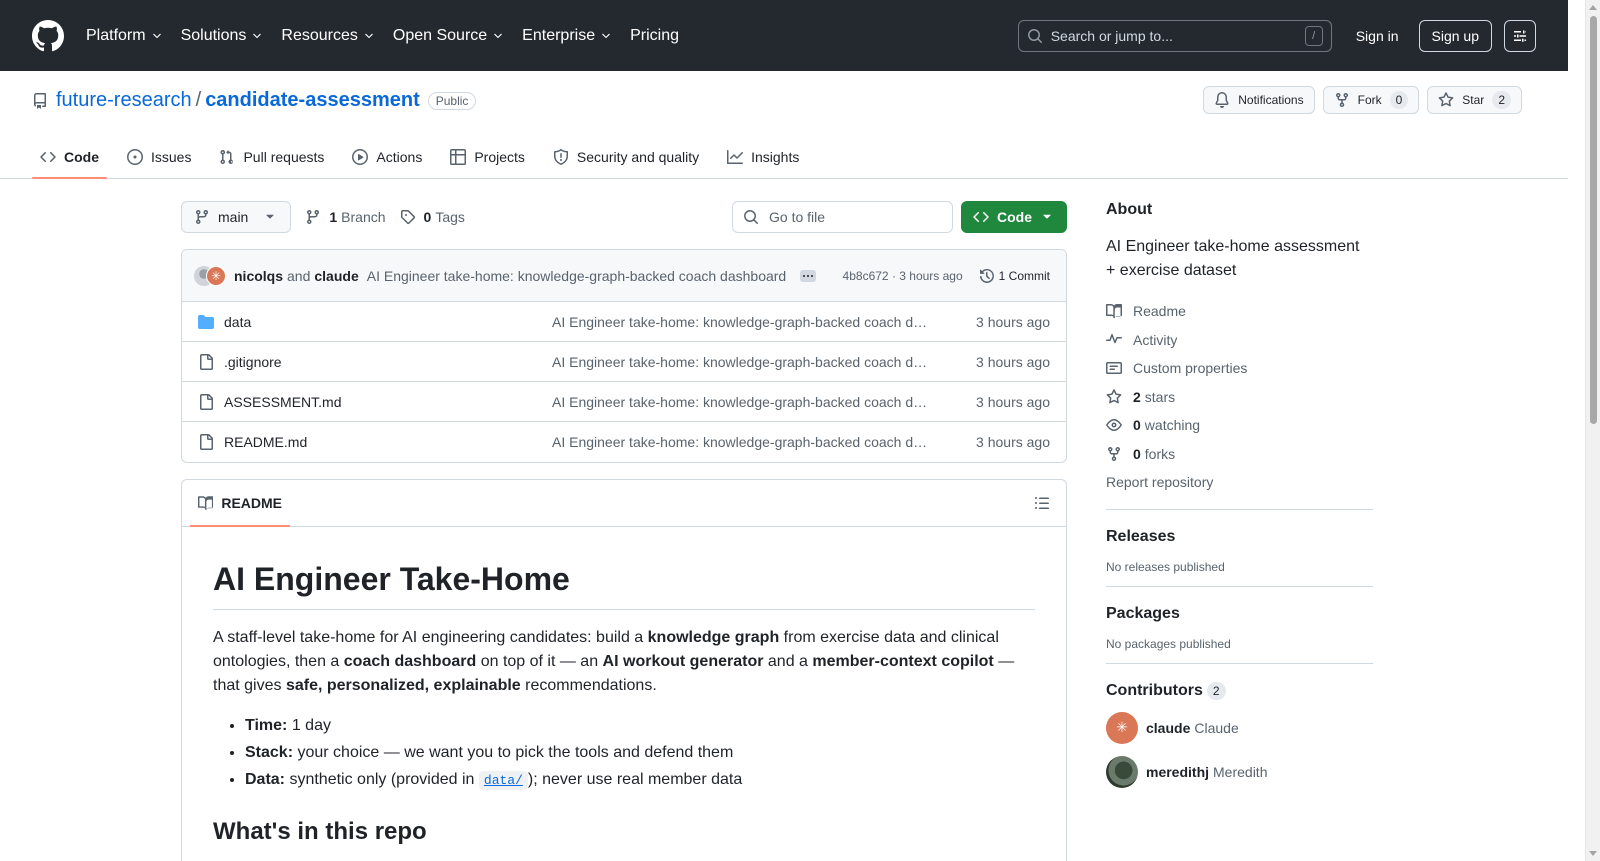 This screenshot has width=1600, height=861. Describe the element at coordinates (320, 831) in the screenshot. I see `readme-section-heading: What's in this repo` at that location.